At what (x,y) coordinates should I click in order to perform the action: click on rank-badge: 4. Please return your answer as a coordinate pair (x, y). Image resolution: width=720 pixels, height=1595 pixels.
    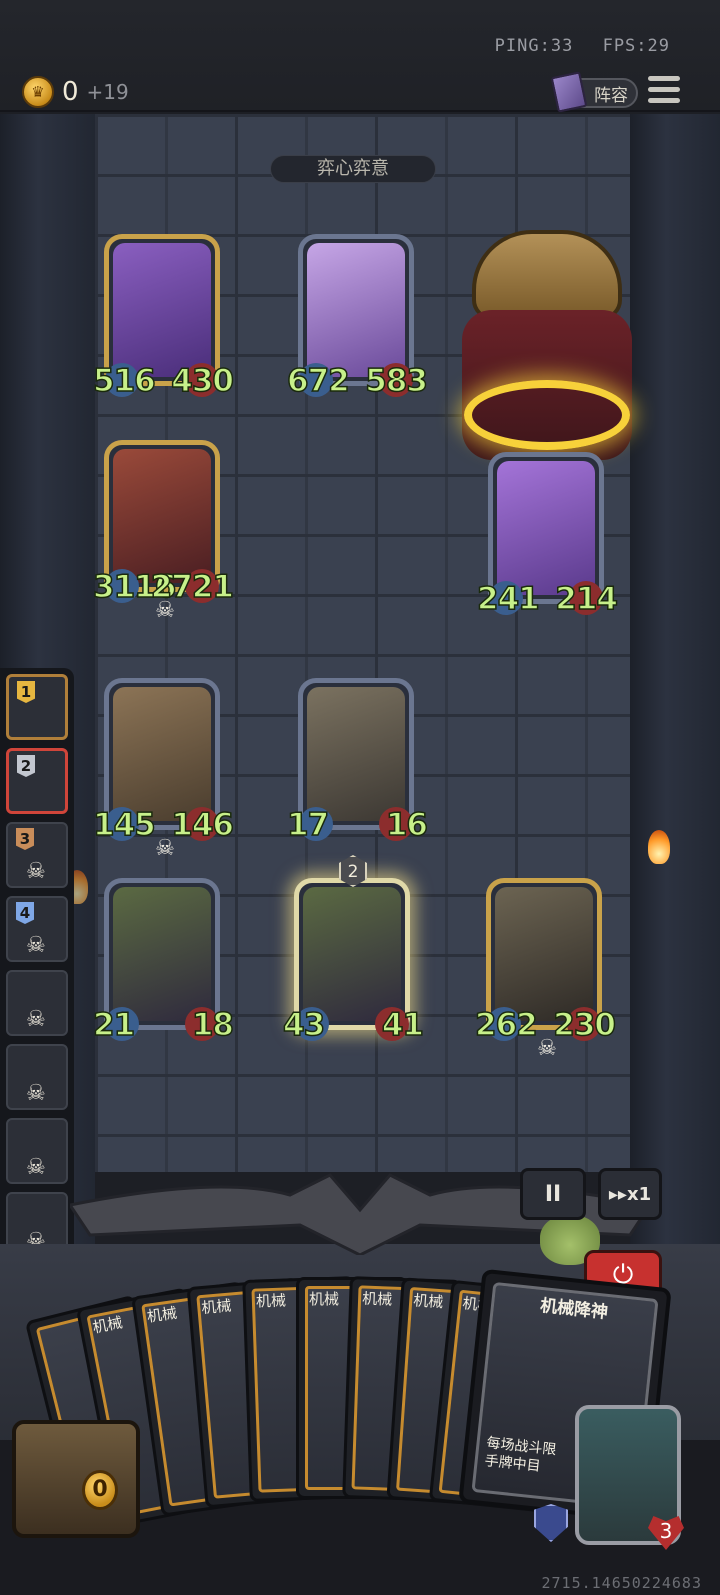
    Looking at the image, I should click on (25, 913).